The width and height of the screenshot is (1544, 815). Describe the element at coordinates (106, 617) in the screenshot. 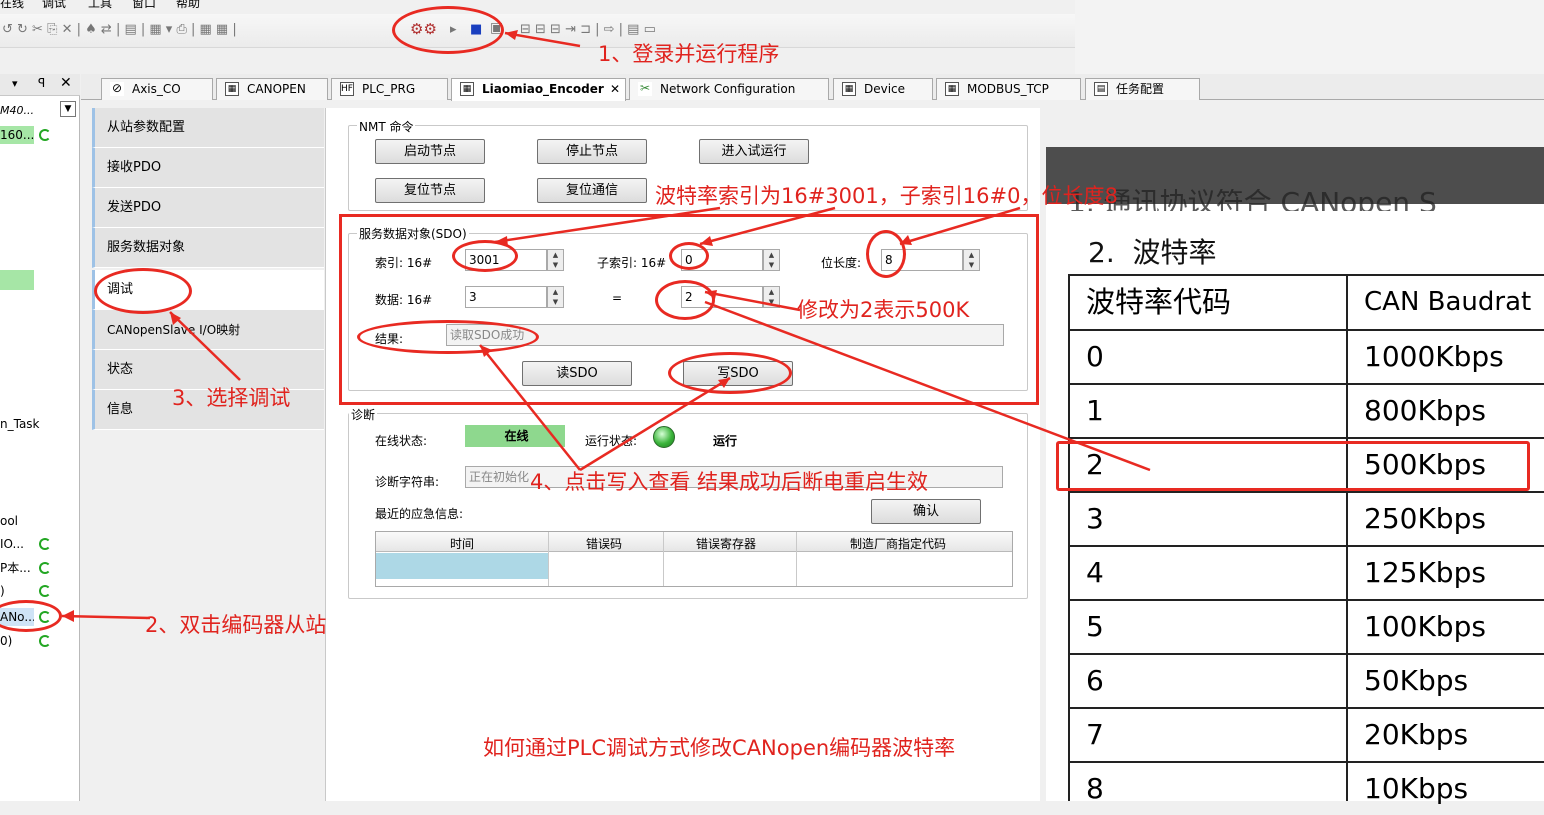

I see `arrow-step2` at that location.